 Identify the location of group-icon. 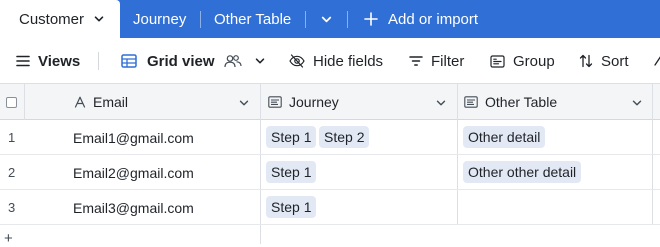
(497, 61).